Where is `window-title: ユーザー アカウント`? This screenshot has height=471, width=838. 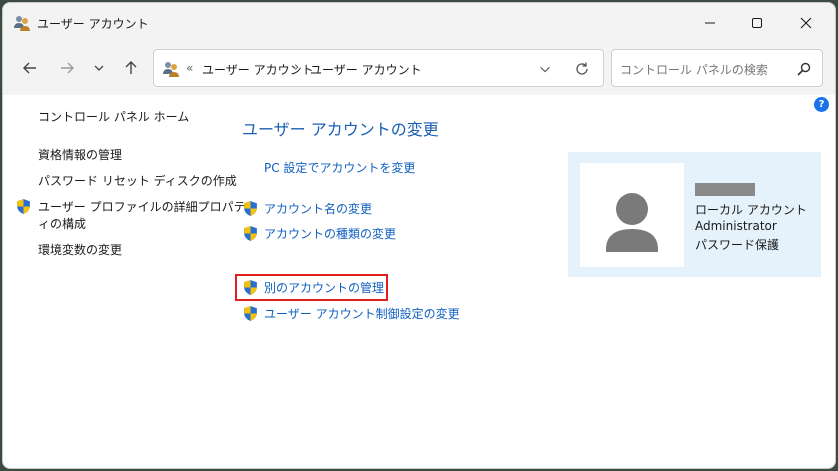
window-title: ユーザー アカウント is located at coordinates (93, 24).